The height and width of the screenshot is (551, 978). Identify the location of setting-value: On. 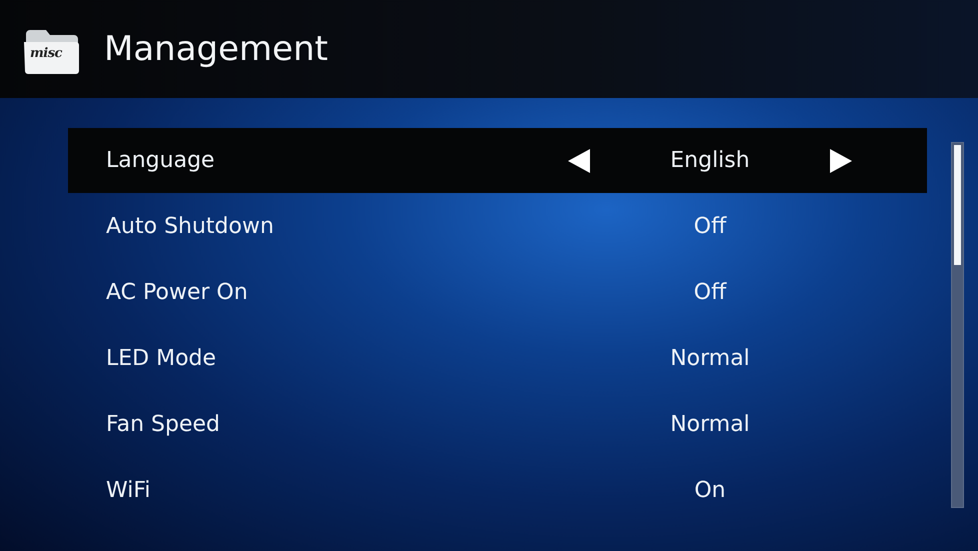
(710, 490).